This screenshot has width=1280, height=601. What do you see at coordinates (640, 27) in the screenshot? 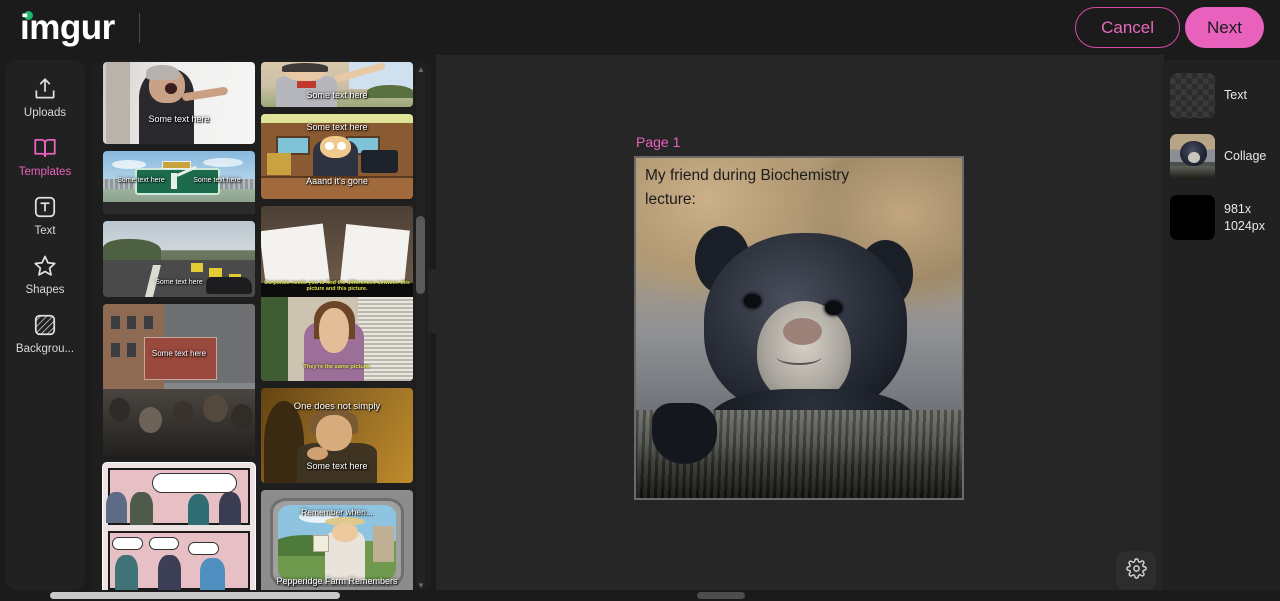
I see `top-bar: imgur Cancel Next` at bounding box center [640, 27].